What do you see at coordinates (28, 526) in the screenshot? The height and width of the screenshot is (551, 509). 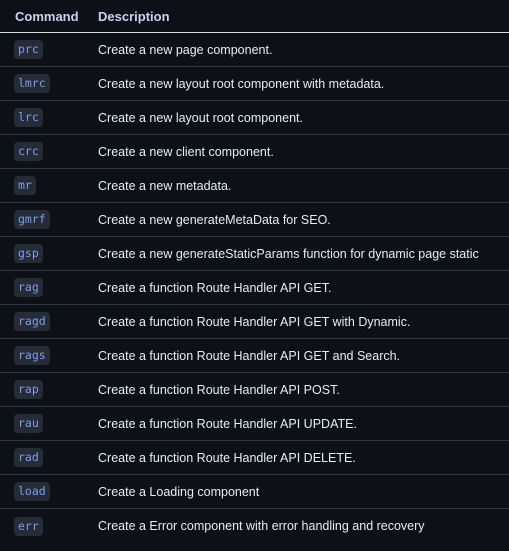 I see `command-code: err` at bounding box center [28, 526].